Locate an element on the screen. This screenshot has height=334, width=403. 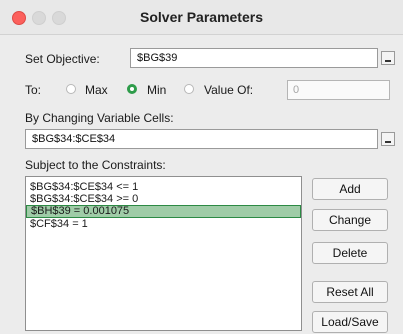
constraints-label: Subject to the Constraints: is located at coordinates (95, 165).